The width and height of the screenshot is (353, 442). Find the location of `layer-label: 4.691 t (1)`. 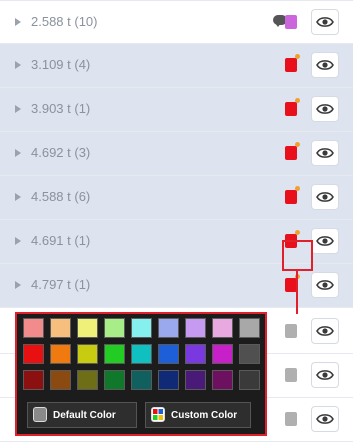

layer-label: 4.691 t (1) is located at coordinates (61, 240).